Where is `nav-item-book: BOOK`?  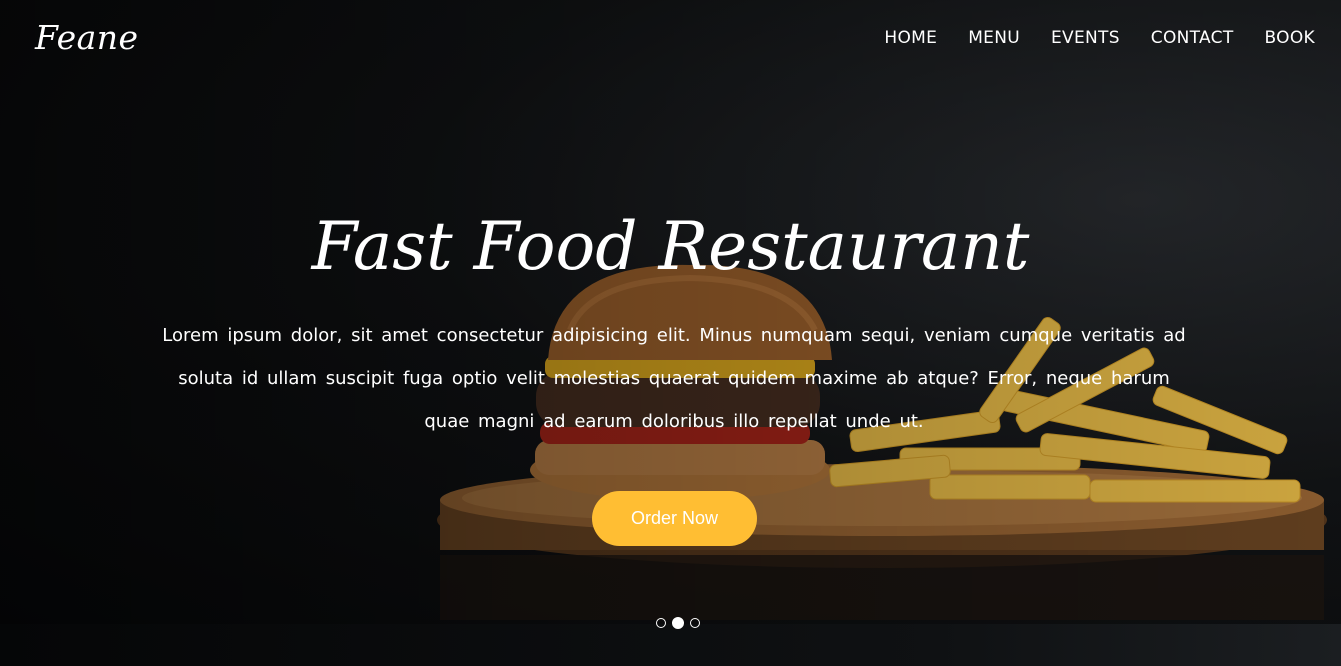
nav-item-book: BOOK is located at coordinates (1290, 38).